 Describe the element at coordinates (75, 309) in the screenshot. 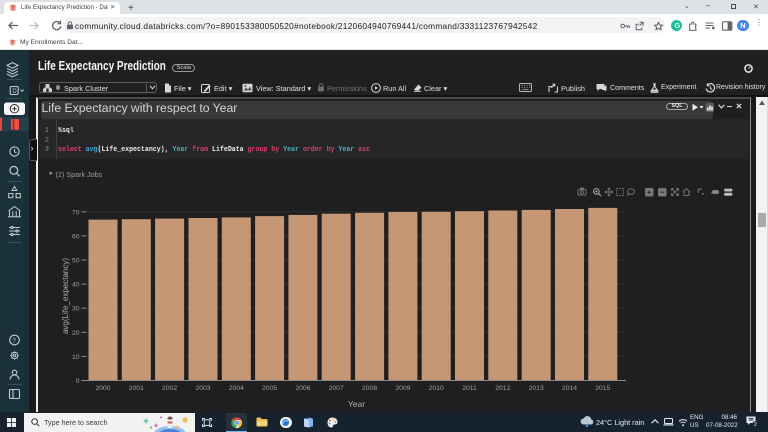

I see `svg-text: 30` at that location.